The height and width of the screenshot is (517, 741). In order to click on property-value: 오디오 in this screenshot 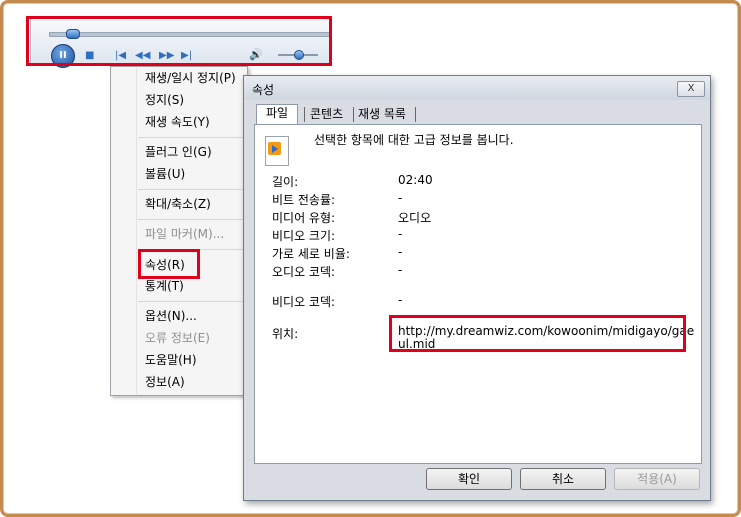, I will do `click(415, 218)`.